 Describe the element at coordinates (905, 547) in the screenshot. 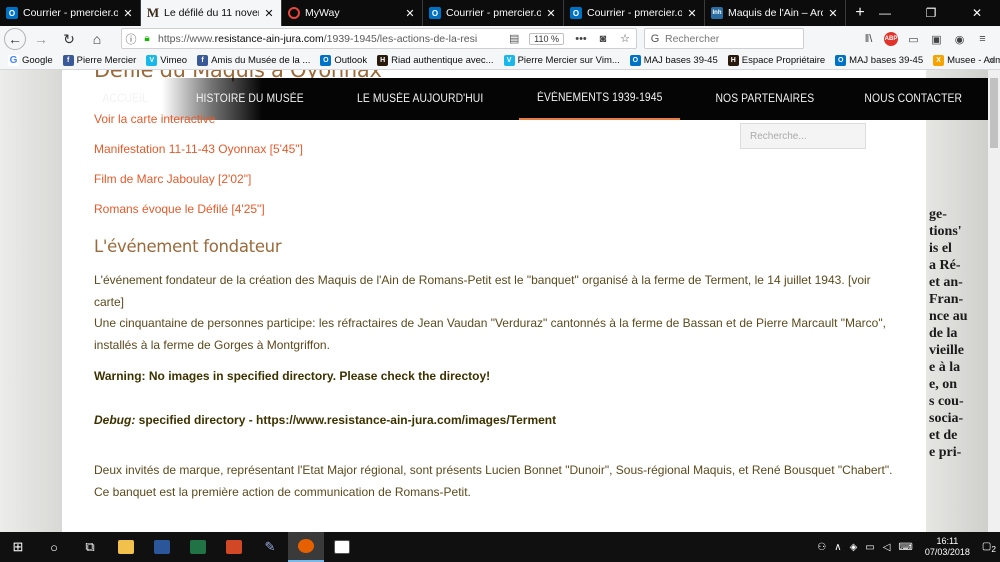

I see `keyboard-icon: ⌨` at that location.